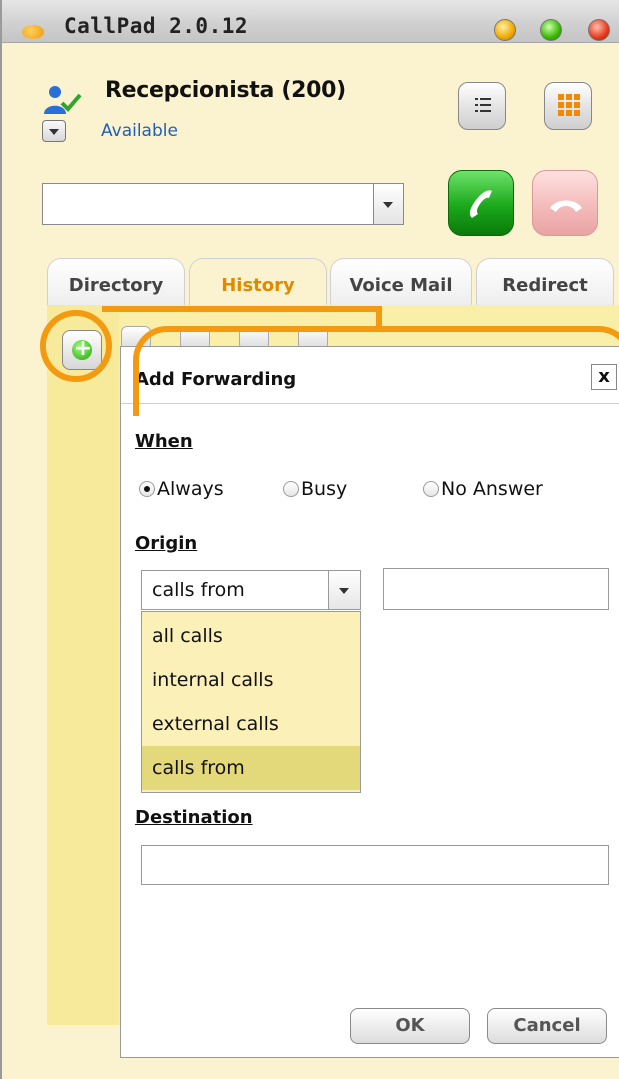 This screenshot has width=619, height=1079. I want to click on origin-option-selected: calls from, so click(251, 768).